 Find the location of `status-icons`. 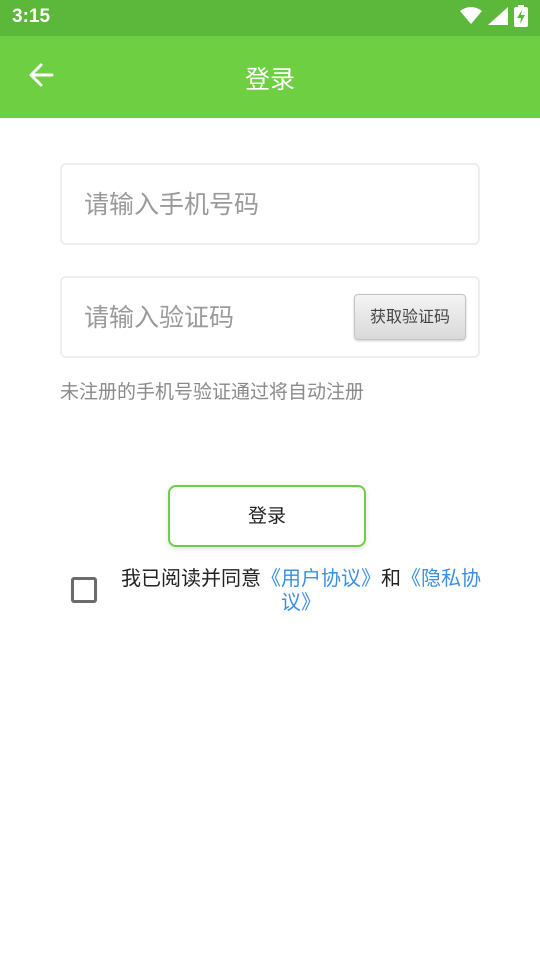

status-icons is located at coordinates (494, 18).